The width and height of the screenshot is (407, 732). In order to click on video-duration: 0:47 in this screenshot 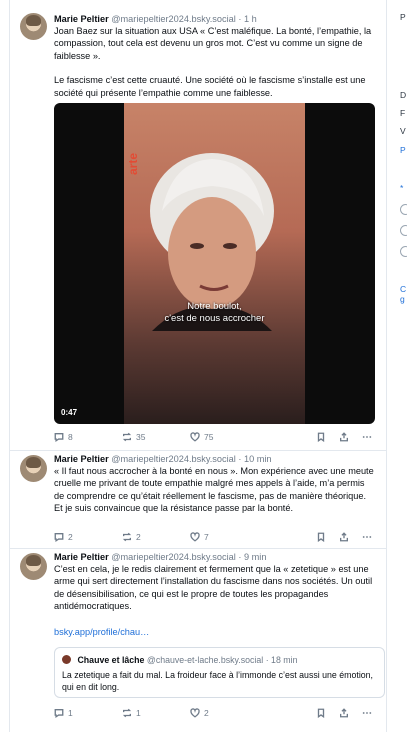, I will do `click(69, 412)`.